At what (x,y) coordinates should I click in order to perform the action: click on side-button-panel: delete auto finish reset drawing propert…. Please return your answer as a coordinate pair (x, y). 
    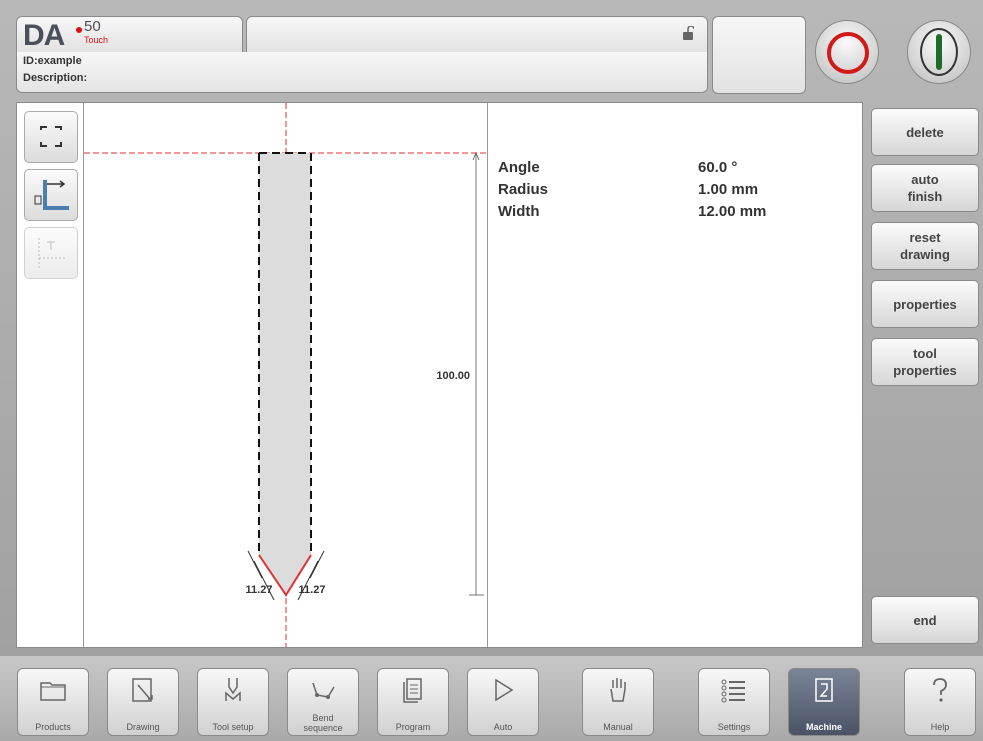
    Looking at the image, I should click on (924, 374).